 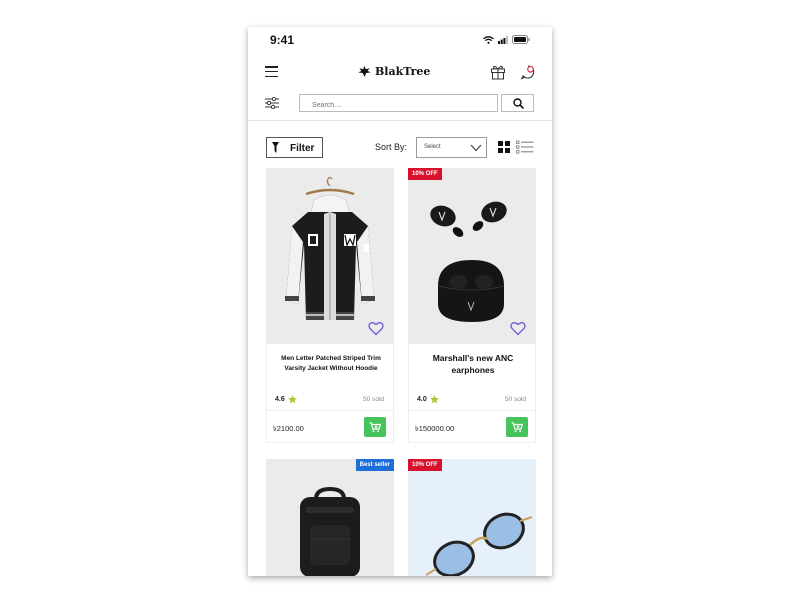 I want to click on status-time: 9:41, so click(x=282, y=40).